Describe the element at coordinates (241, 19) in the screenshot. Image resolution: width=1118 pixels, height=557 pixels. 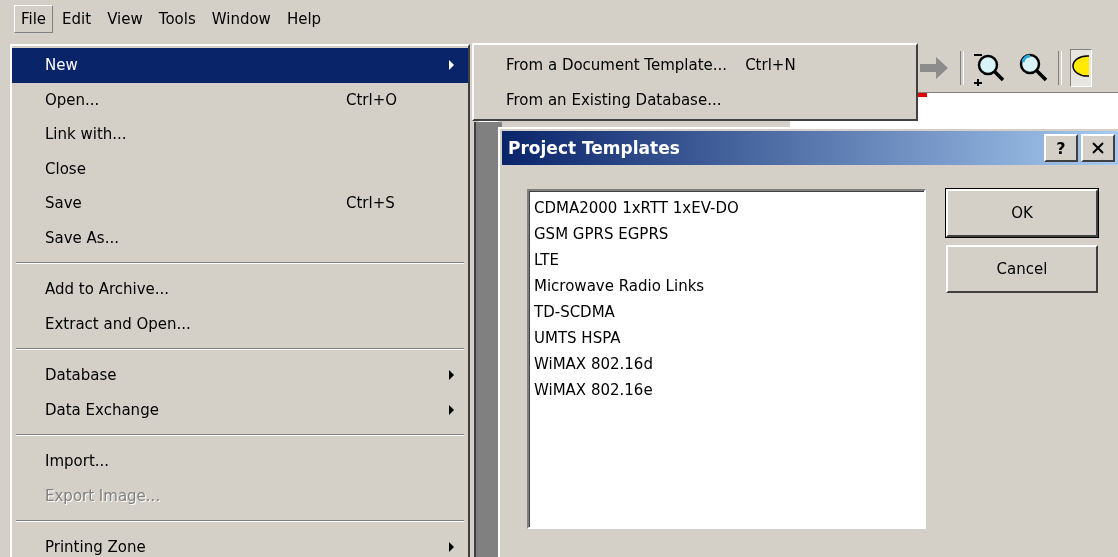
I see `menu-bar-item: Window` at that location.